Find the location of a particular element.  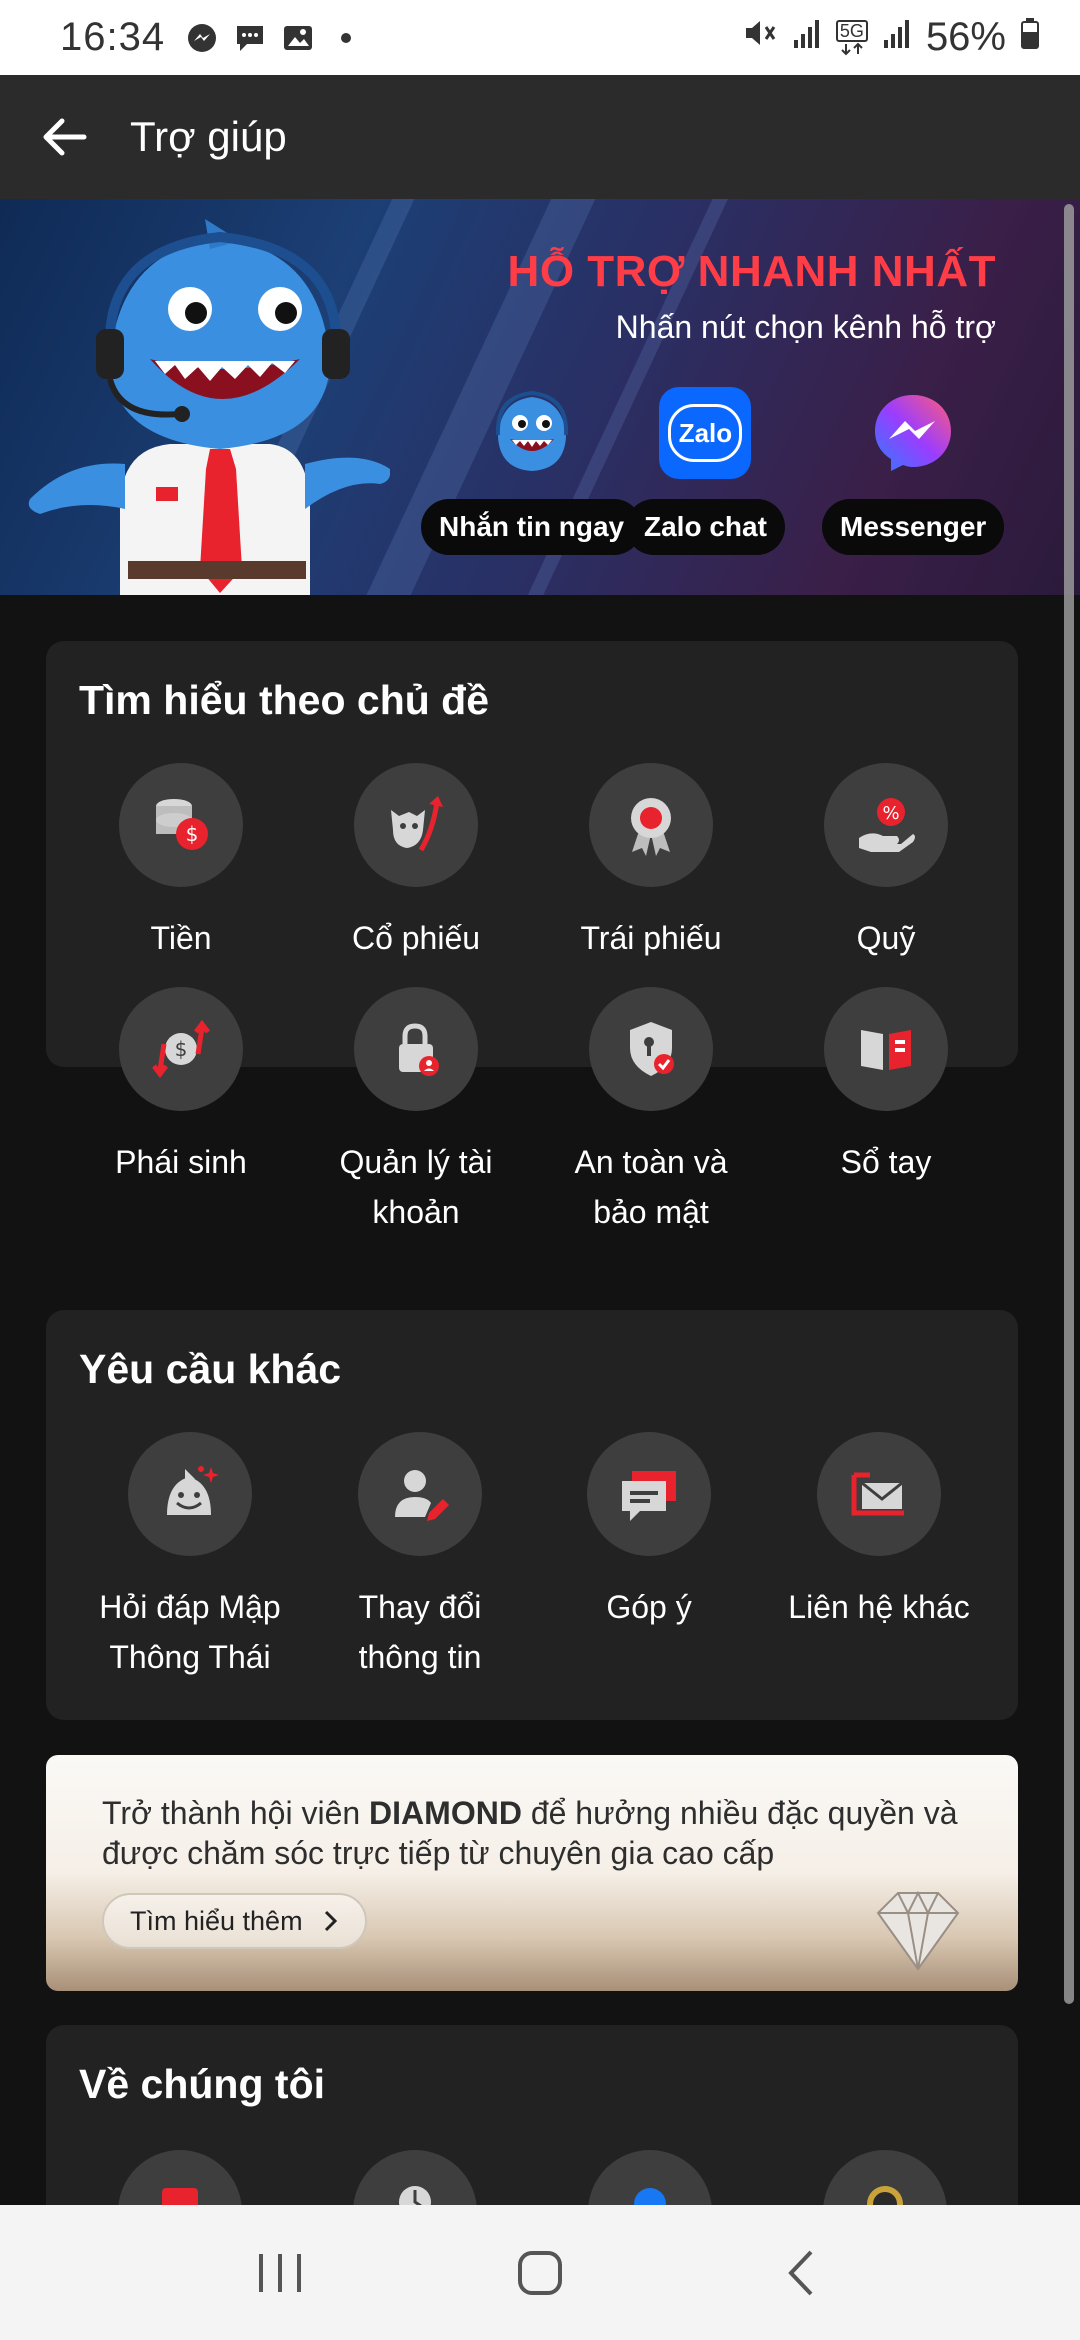

learn-more-button: Tìm hiểu thêm is located at coordinates (234, 1921).